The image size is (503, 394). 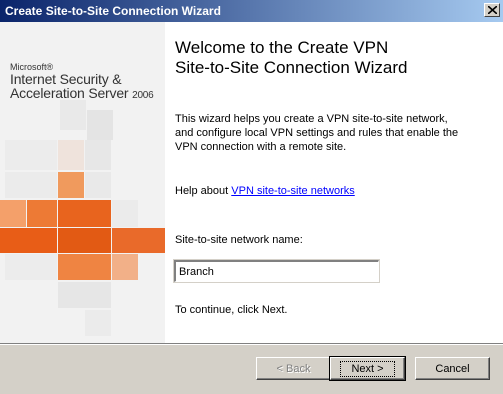 I want to click on network-name-label: Site-to-site network name:, so click(x=239, y=240).